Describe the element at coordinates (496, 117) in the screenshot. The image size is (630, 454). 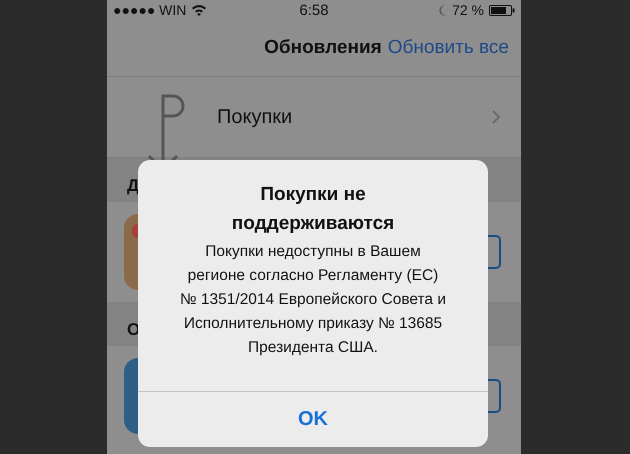
I see `chevron-icon` at that location.